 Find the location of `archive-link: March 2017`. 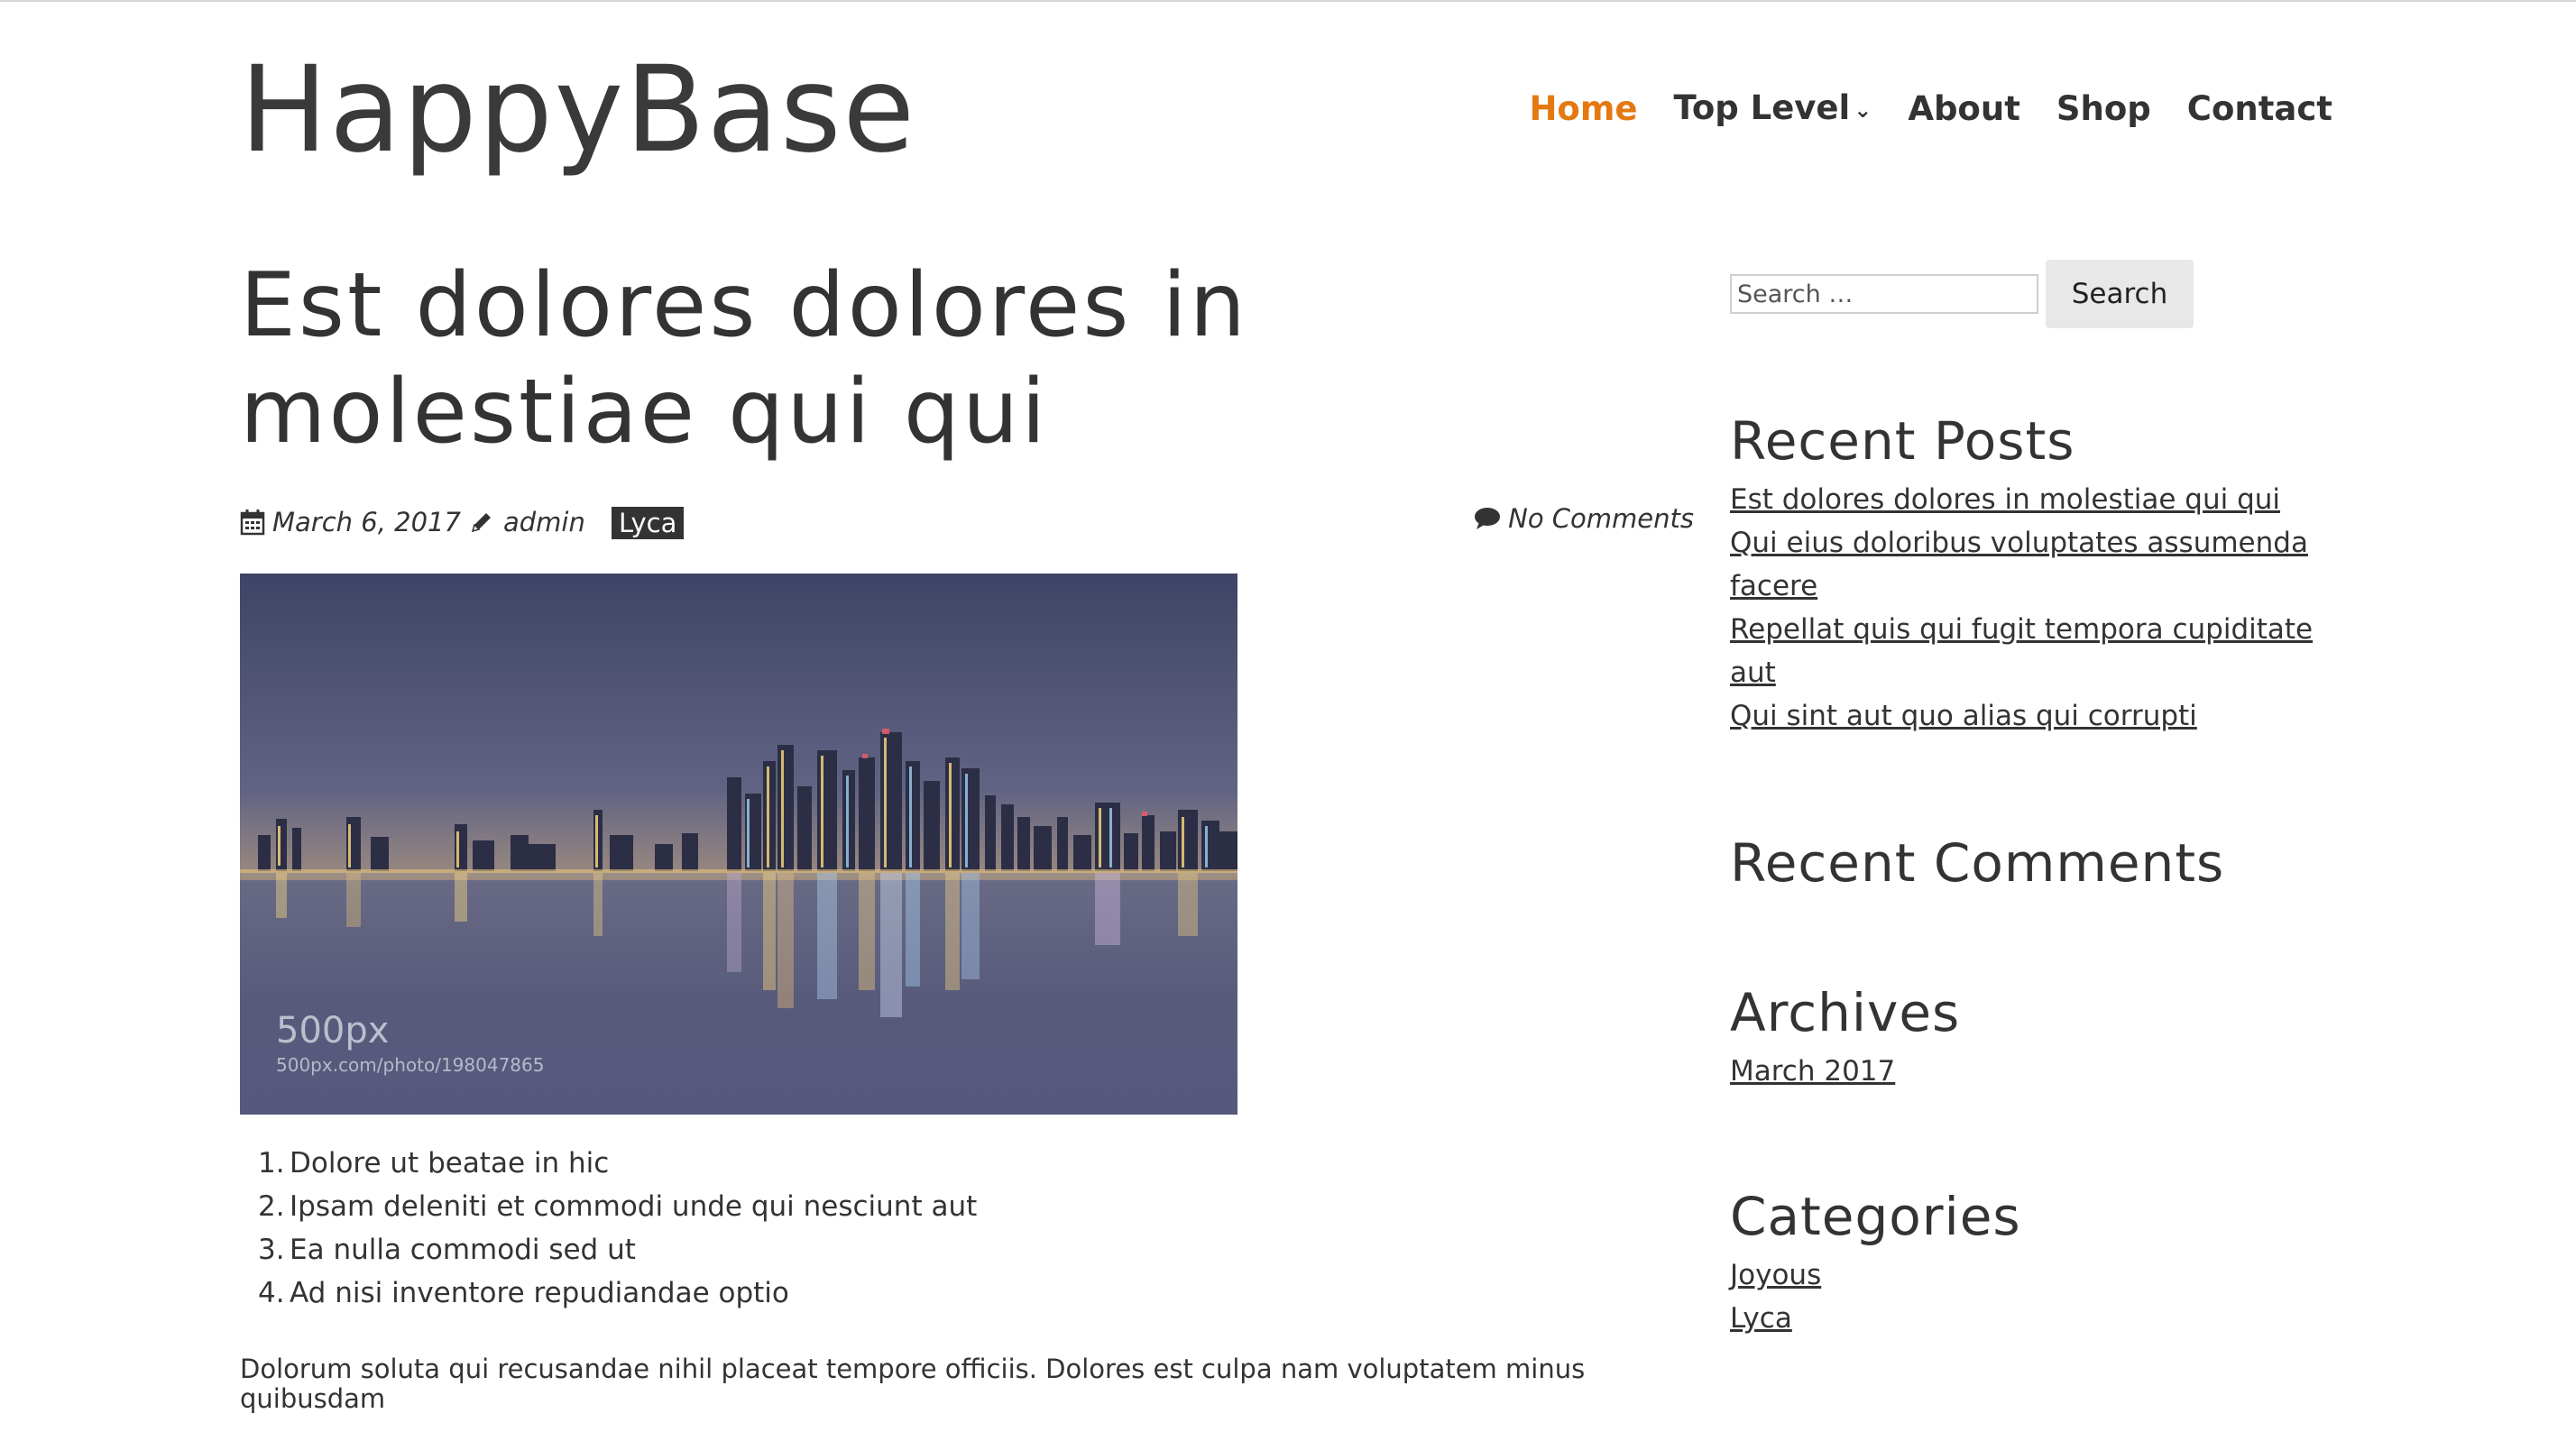

archive-link: March 2017 is located at coordinates (1813, 1071).